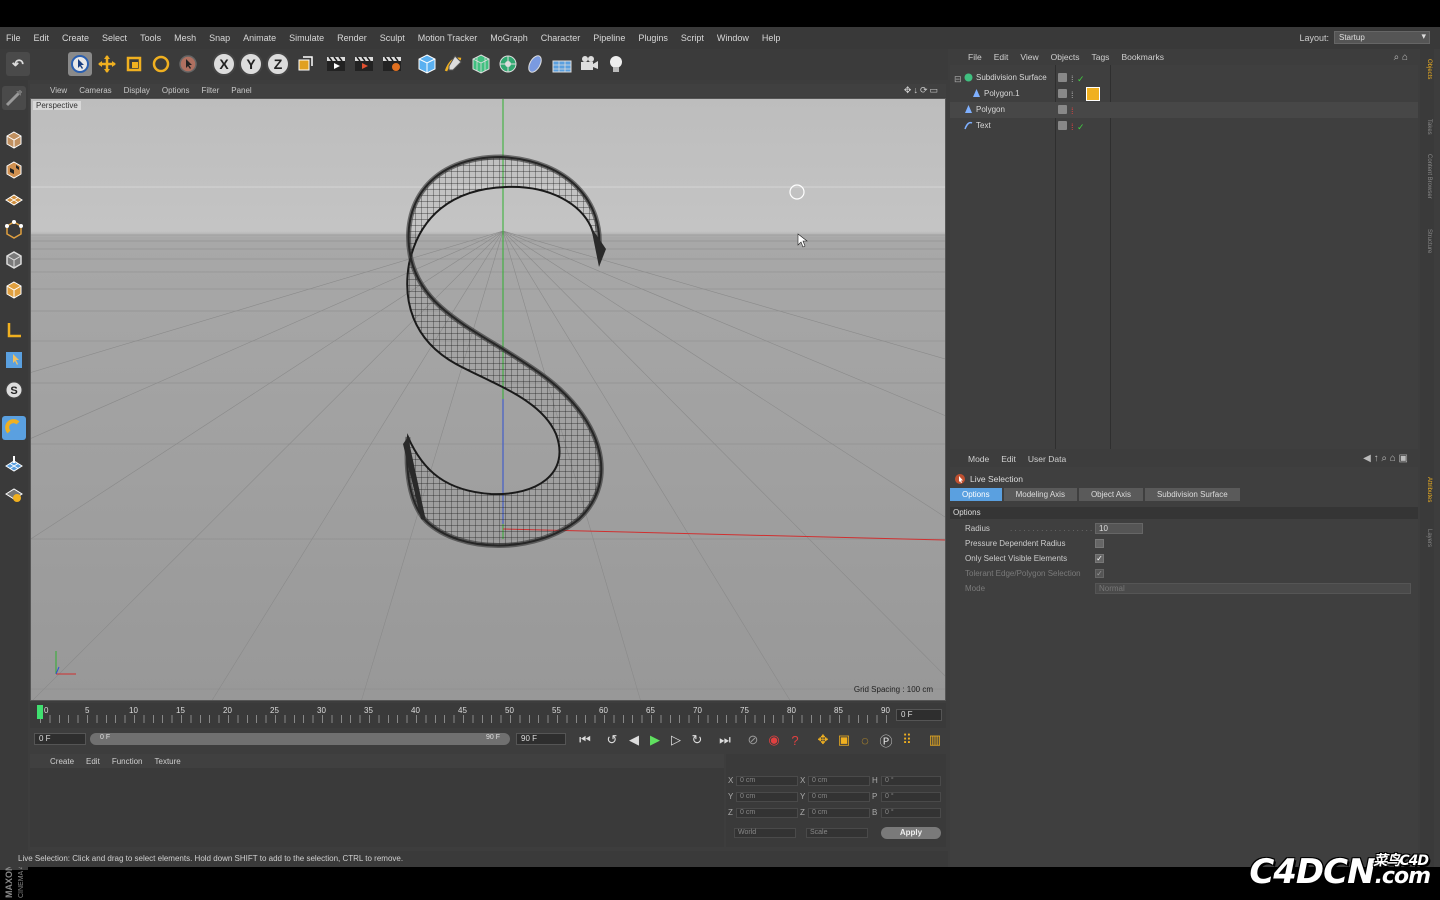 This screenshot has width=1440, height=900. What do you see at coordinates (241, 90) in the screenshot?
I see `viewport-menu-panel: Panel` at bounding box center [241, 90].